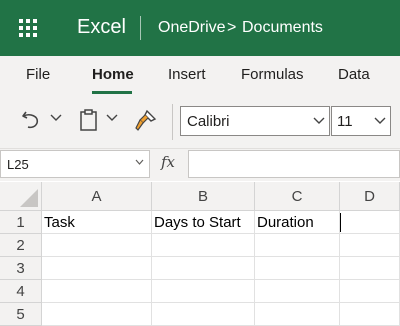  I want to click on row-header-3: 3, so click(21, 268).